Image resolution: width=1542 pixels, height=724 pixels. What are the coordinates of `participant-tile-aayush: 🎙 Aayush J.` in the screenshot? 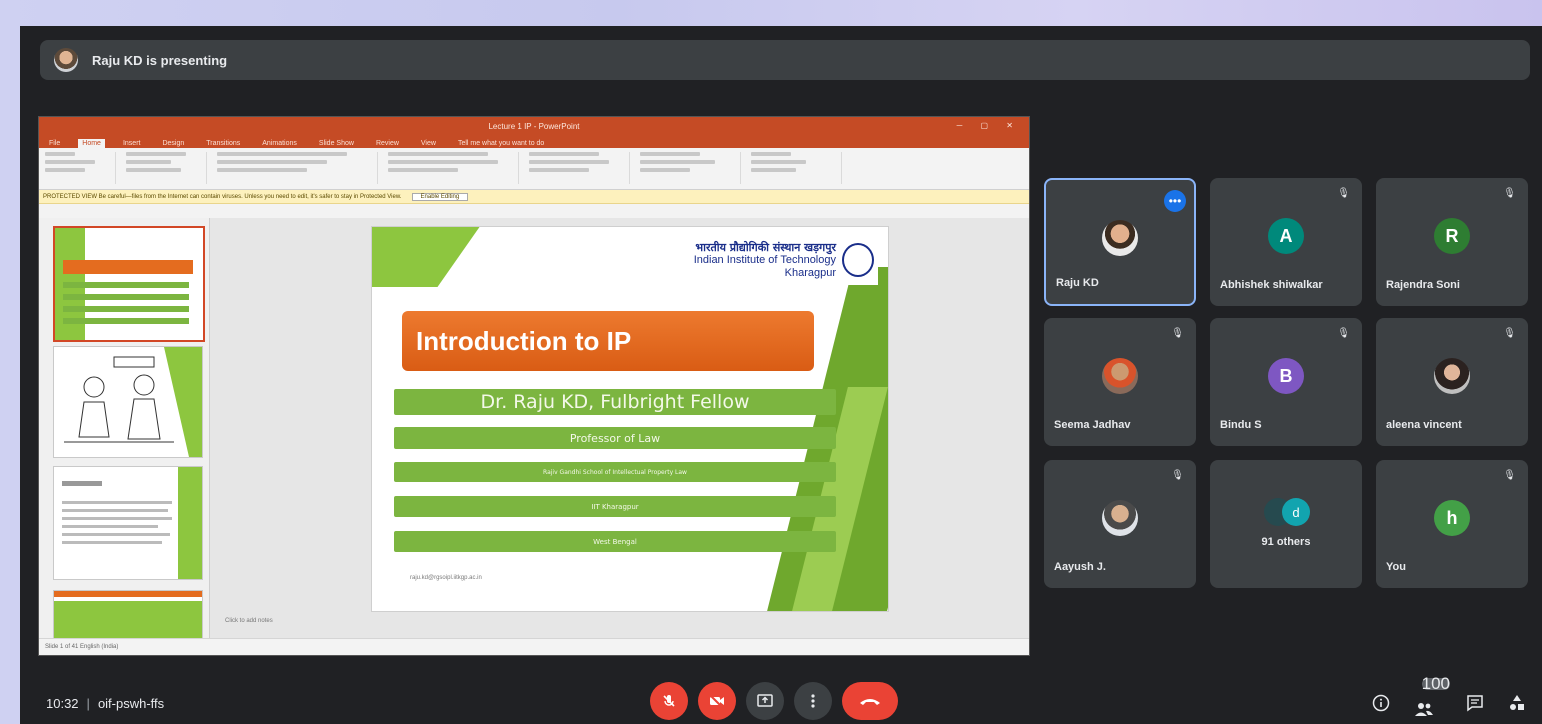 It's located at (1120, 524).